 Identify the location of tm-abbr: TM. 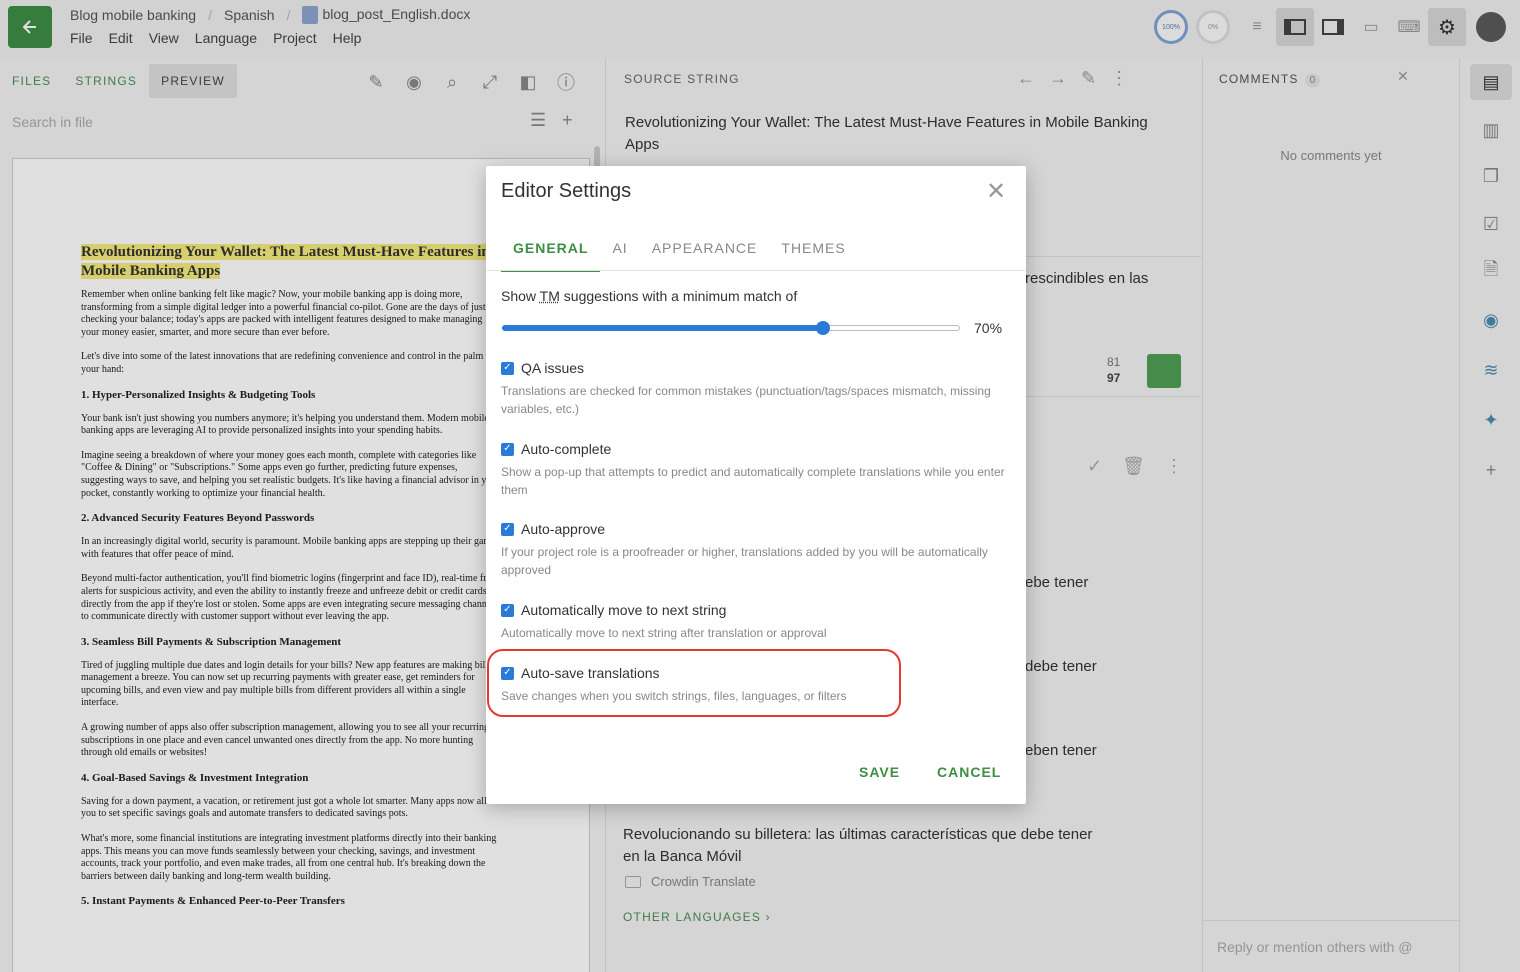
(549, 296).